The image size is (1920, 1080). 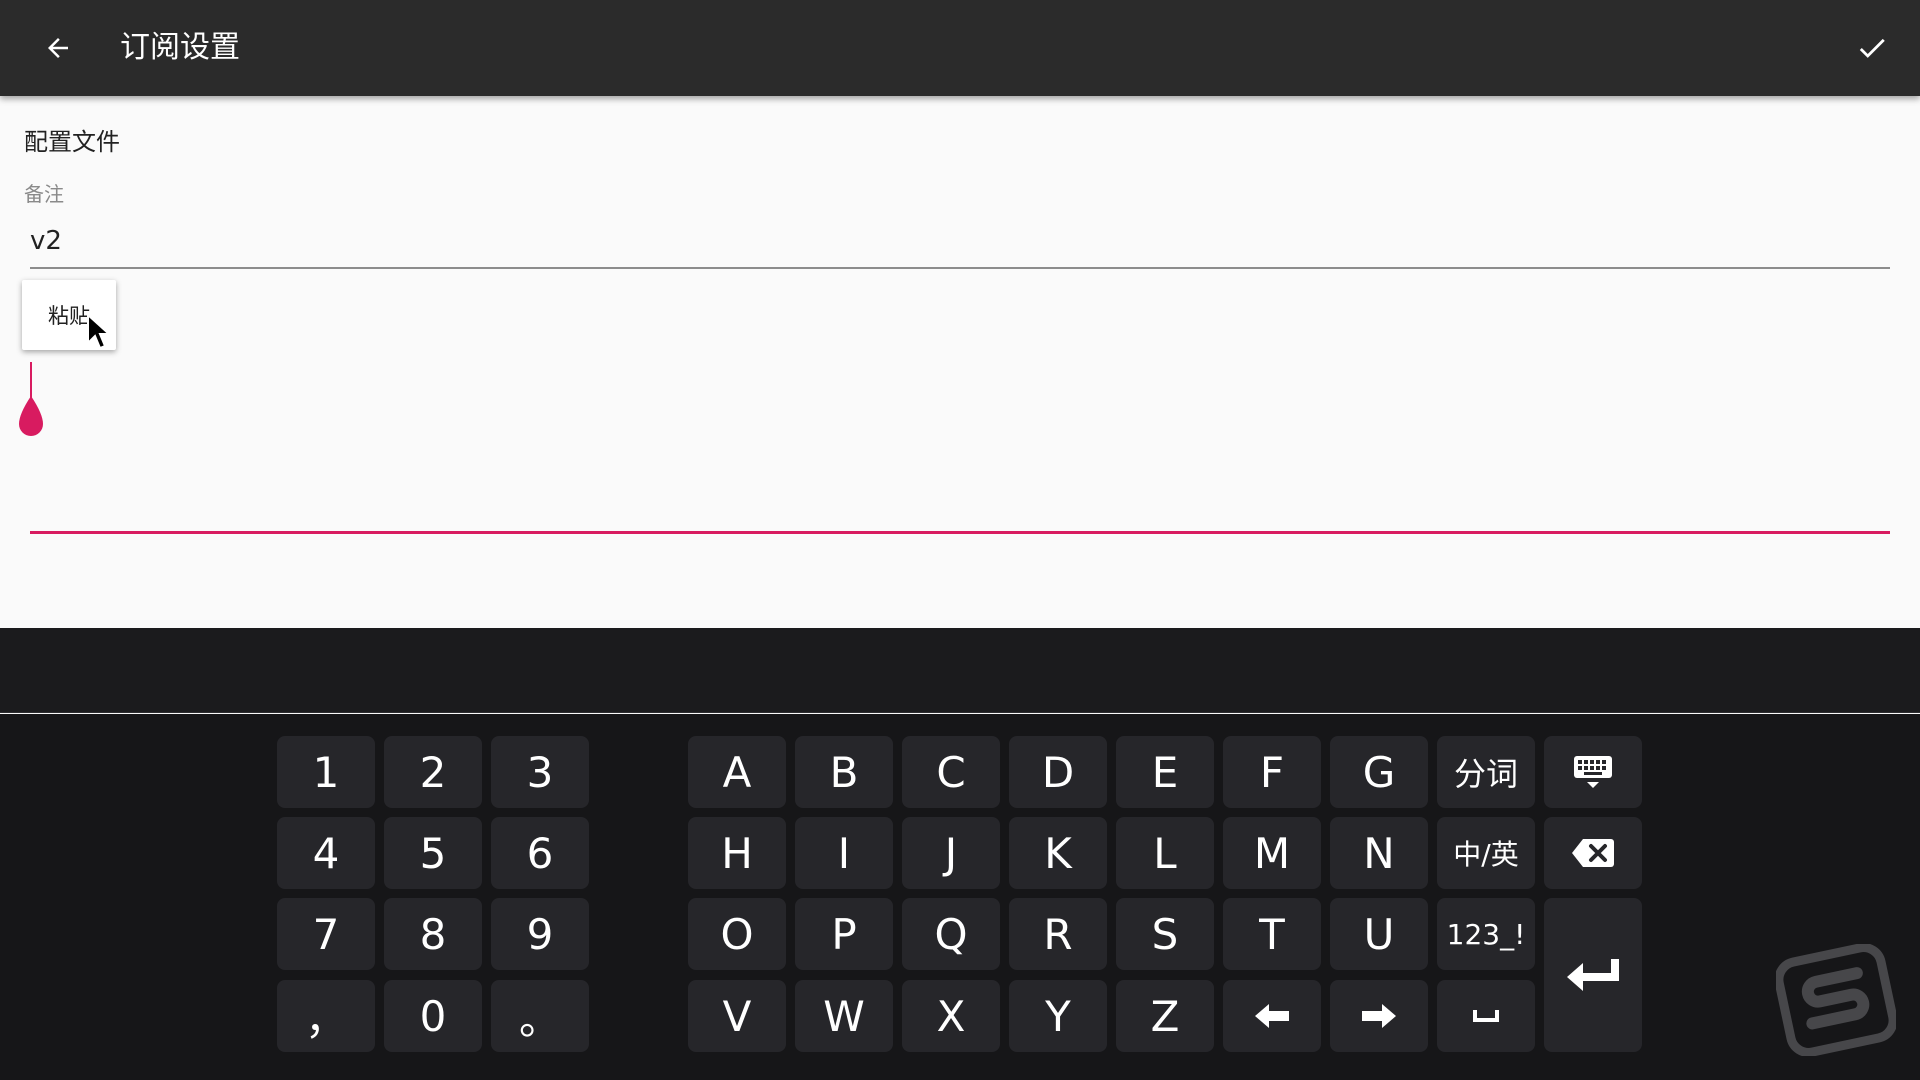 I want to click on arrow-right-key-icon, so click(x=1379, y=1016).